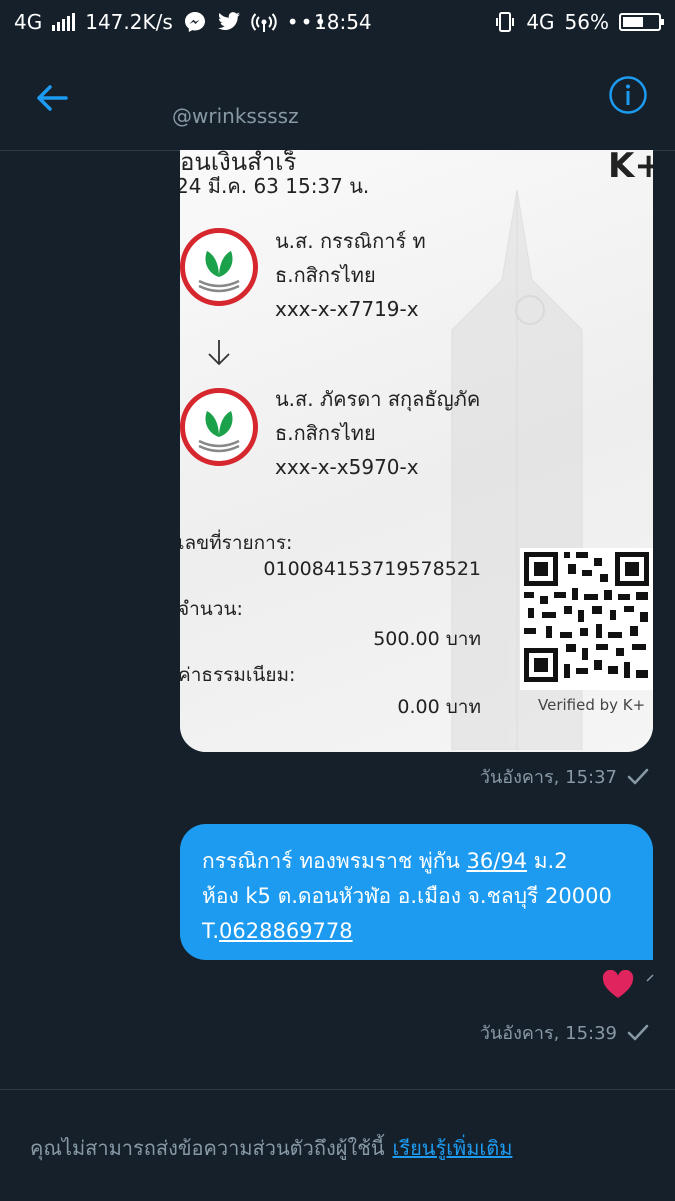 Image resolution: width=675 pixels, height=1201 pixels. What do you see at coordinates (586, 22) in the screenshot?
I see `battery-percent: 56%` at bounding box center [586, 22].